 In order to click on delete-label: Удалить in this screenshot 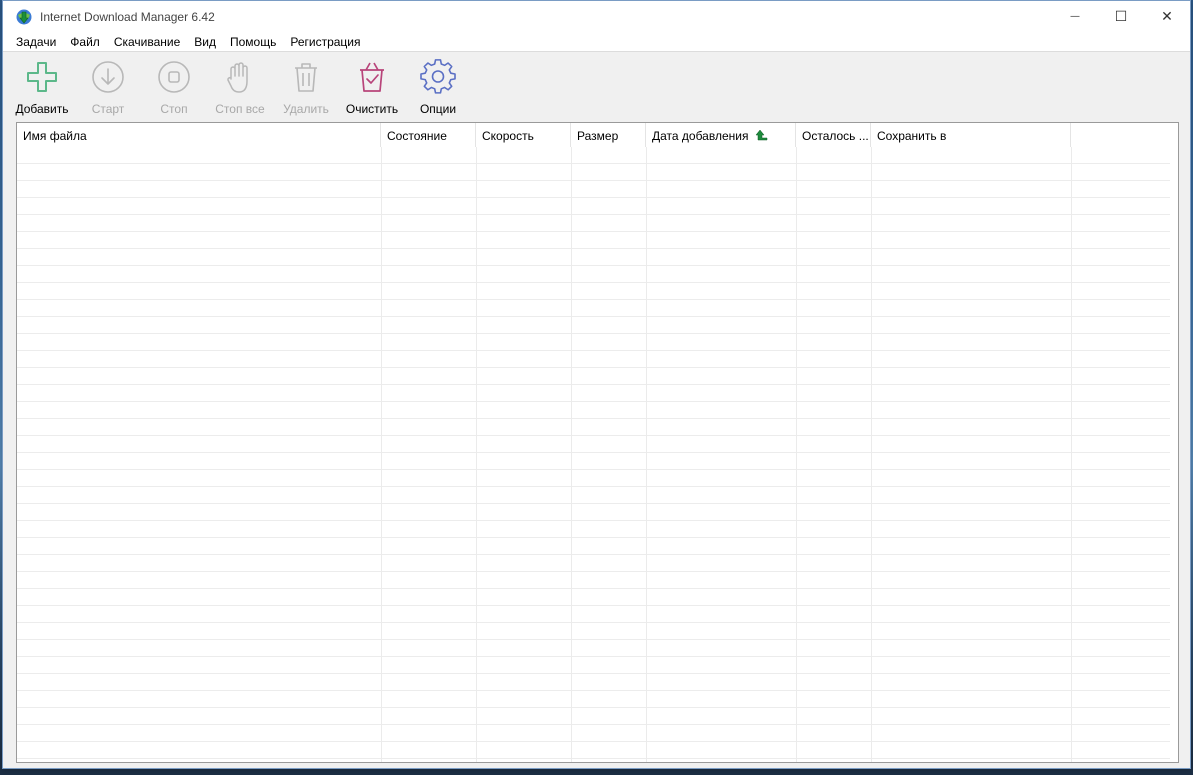, I will do `click(306, 109)`.